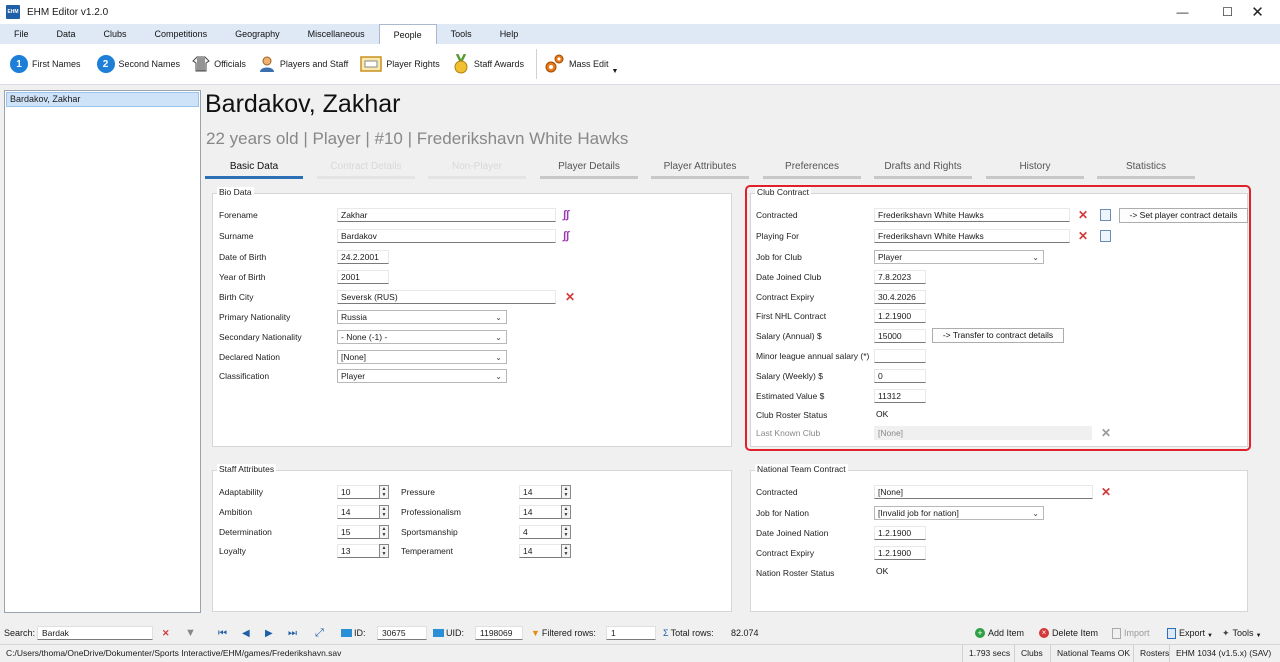 The image size is (1280, 662). I want to click on adaptability-stepper: 10 ▲ ▼, so click(363, 492).